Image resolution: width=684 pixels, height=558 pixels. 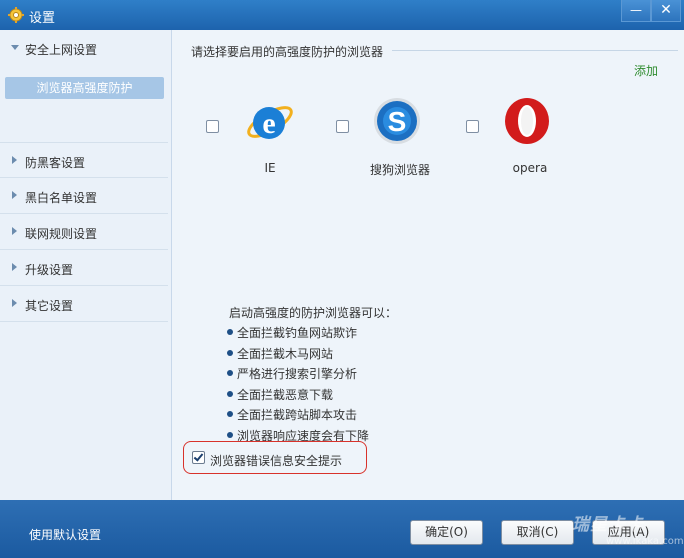 What do you see at coordinates (313, 313) in the screenshot?
I see `benefits-title: 启动高强度的防护浏览器可以：` at bounding box center [313, 313].